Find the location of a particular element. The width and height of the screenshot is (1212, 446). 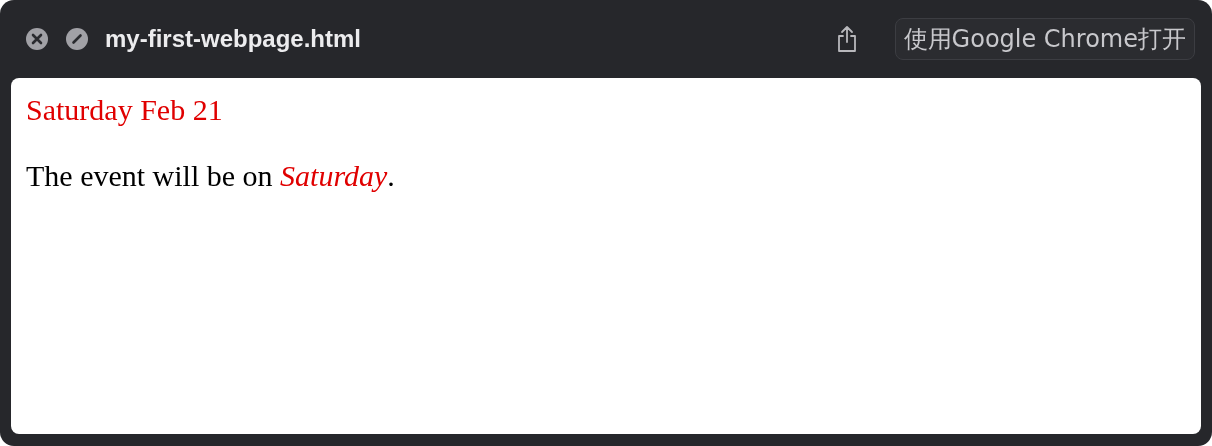

window-title: my-first-webpage.html is located at coordinates (233, 39).